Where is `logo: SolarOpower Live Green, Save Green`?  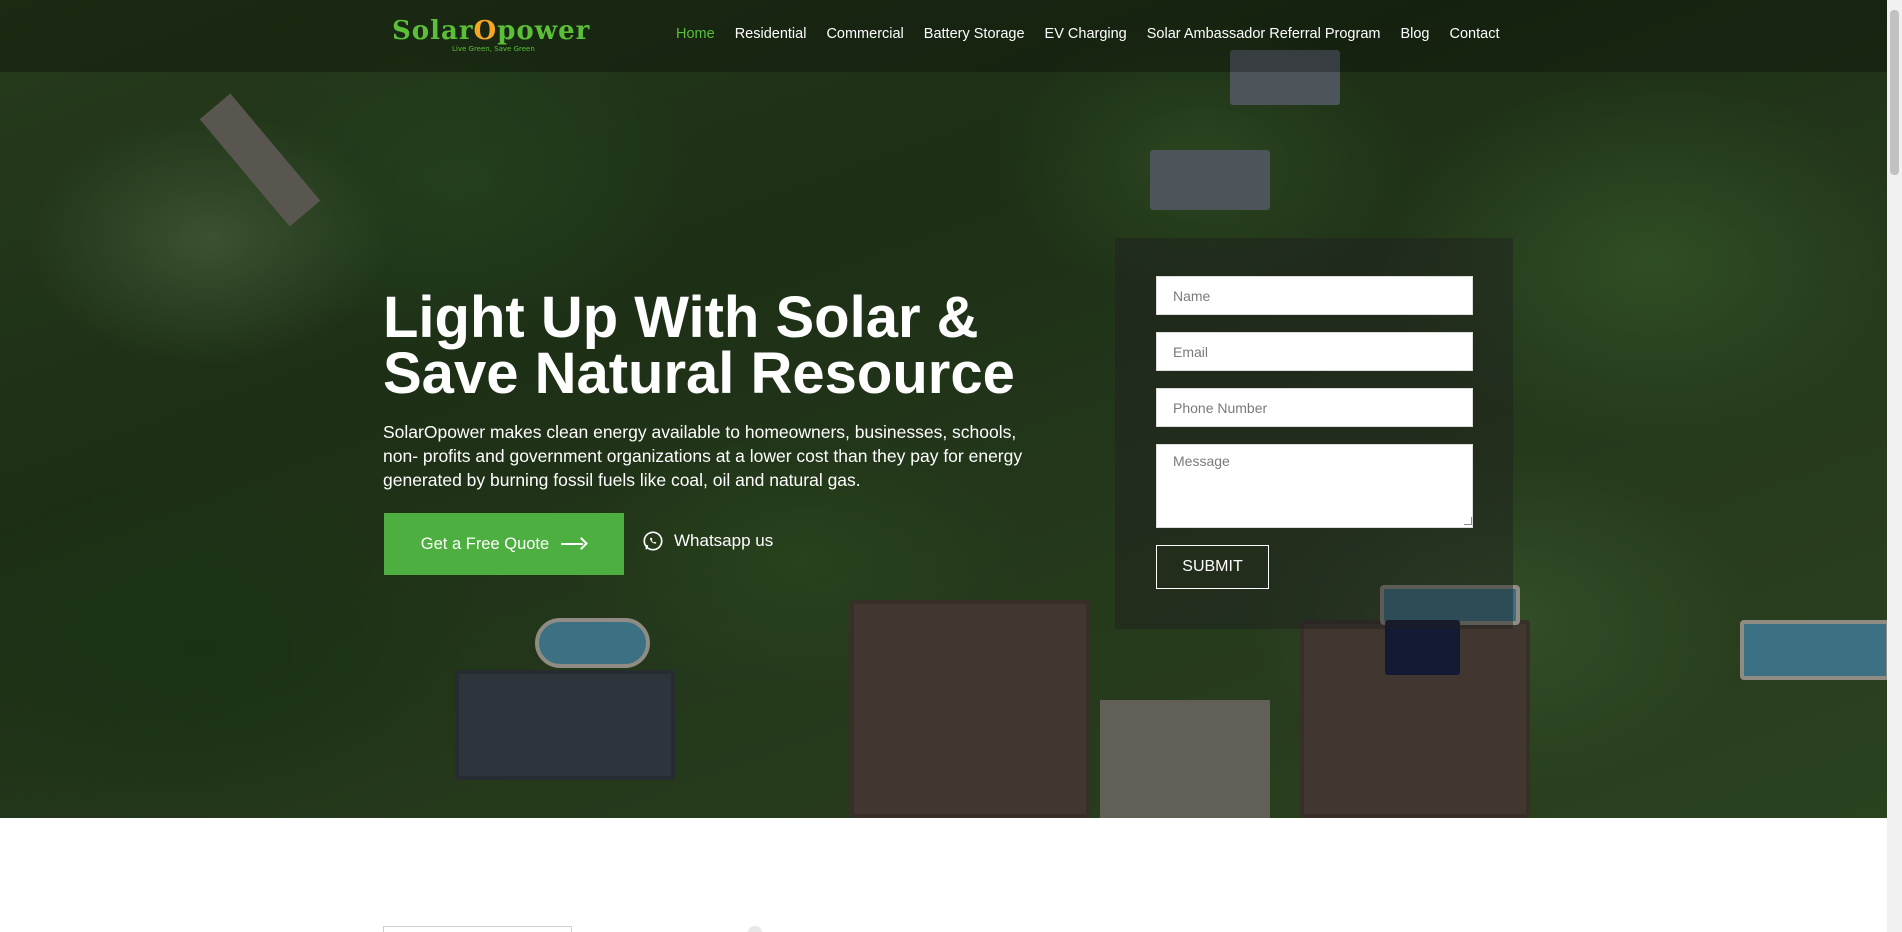
logo: SolarOpower Live Green, Save Green is located at coordinates (490, 35).